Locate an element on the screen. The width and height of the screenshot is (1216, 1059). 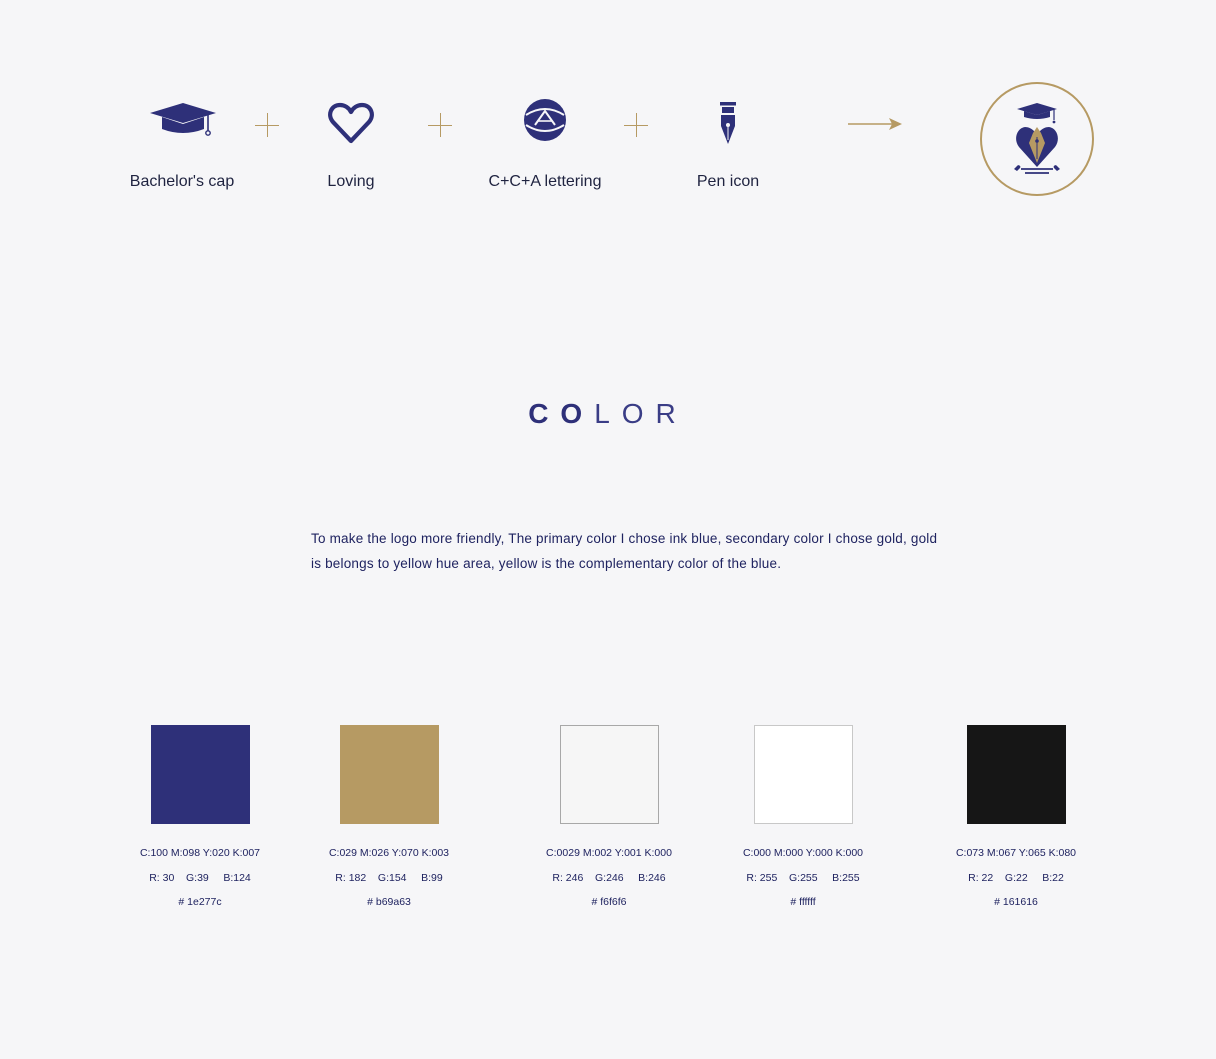
element-label-lettering: C+C+A lettering is located at coordinates (545, 181).